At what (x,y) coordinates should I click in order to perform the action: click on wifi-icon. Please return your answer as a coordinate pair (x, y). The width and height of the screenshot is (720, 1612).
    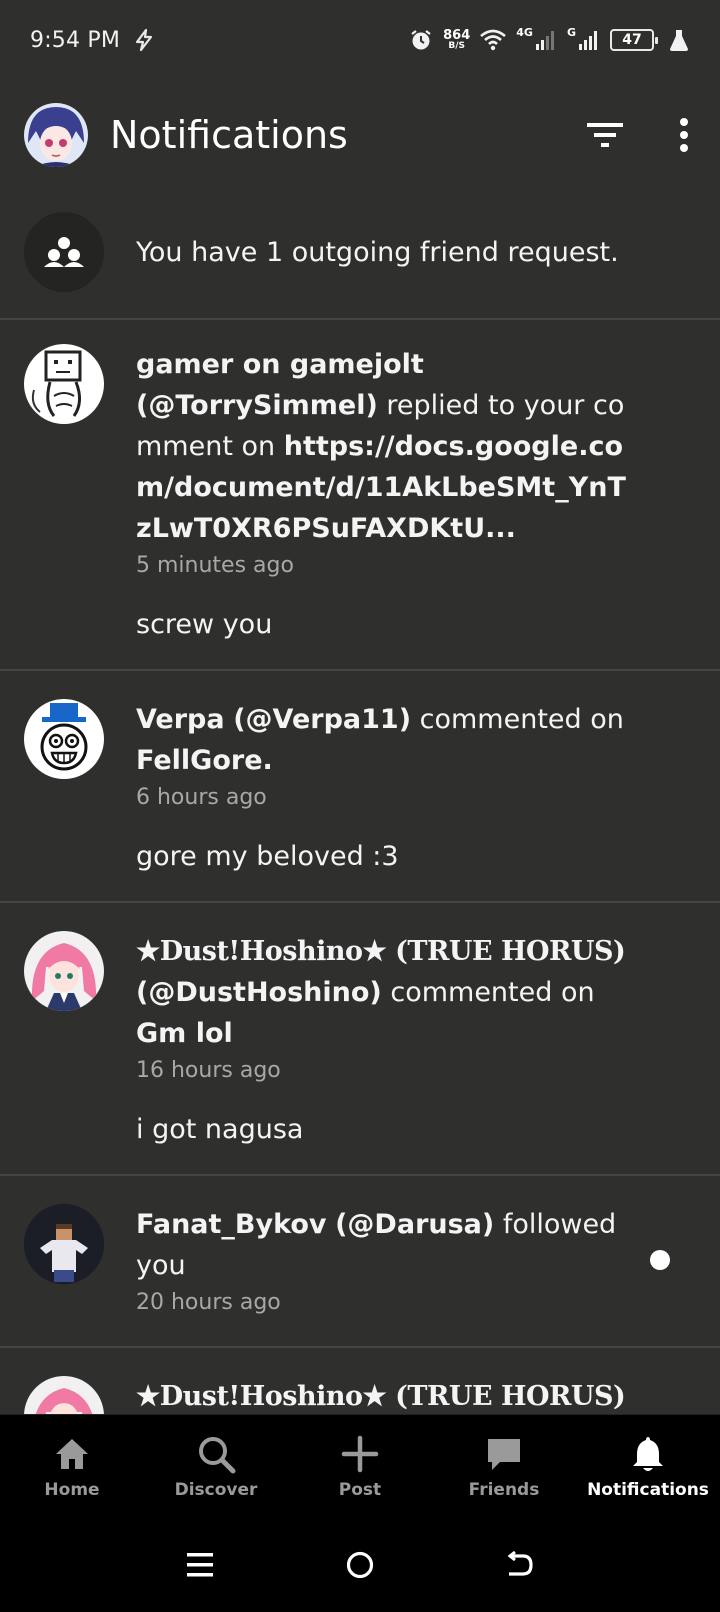
    Looking at the image, I should click on (493, 40).